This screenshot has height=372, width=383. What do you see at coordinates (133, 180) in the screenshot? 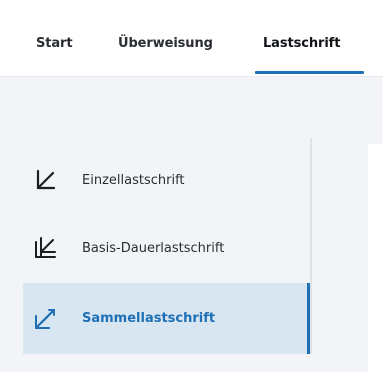
I see `sidebar-item-label: Einzellastschrift` at bounding box center [133, 180].